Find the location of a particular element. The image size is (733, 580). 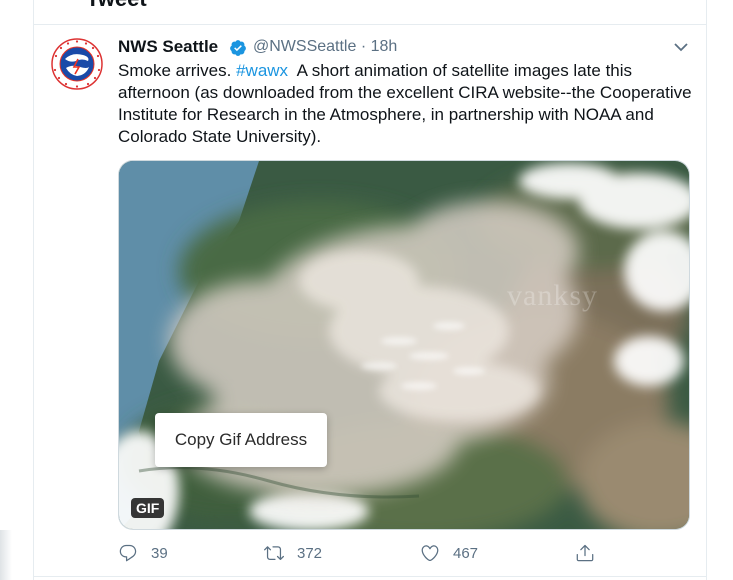

reply-count: 39 is located at coordinates (159, 553).